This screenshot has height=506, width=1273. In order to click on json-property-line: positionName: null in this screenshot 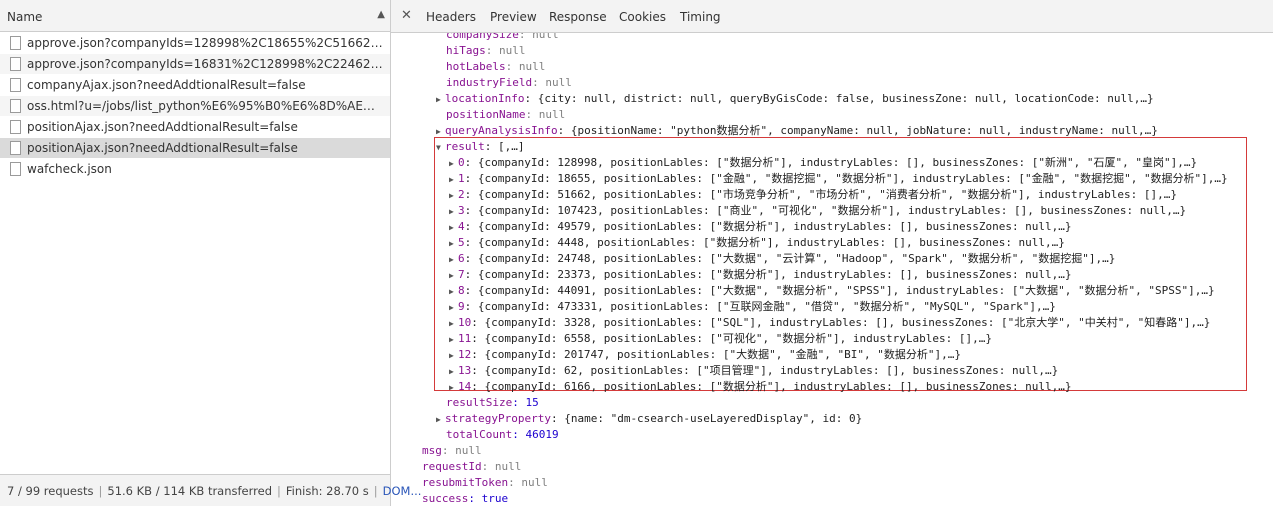, I will do `click(505, 115)`.